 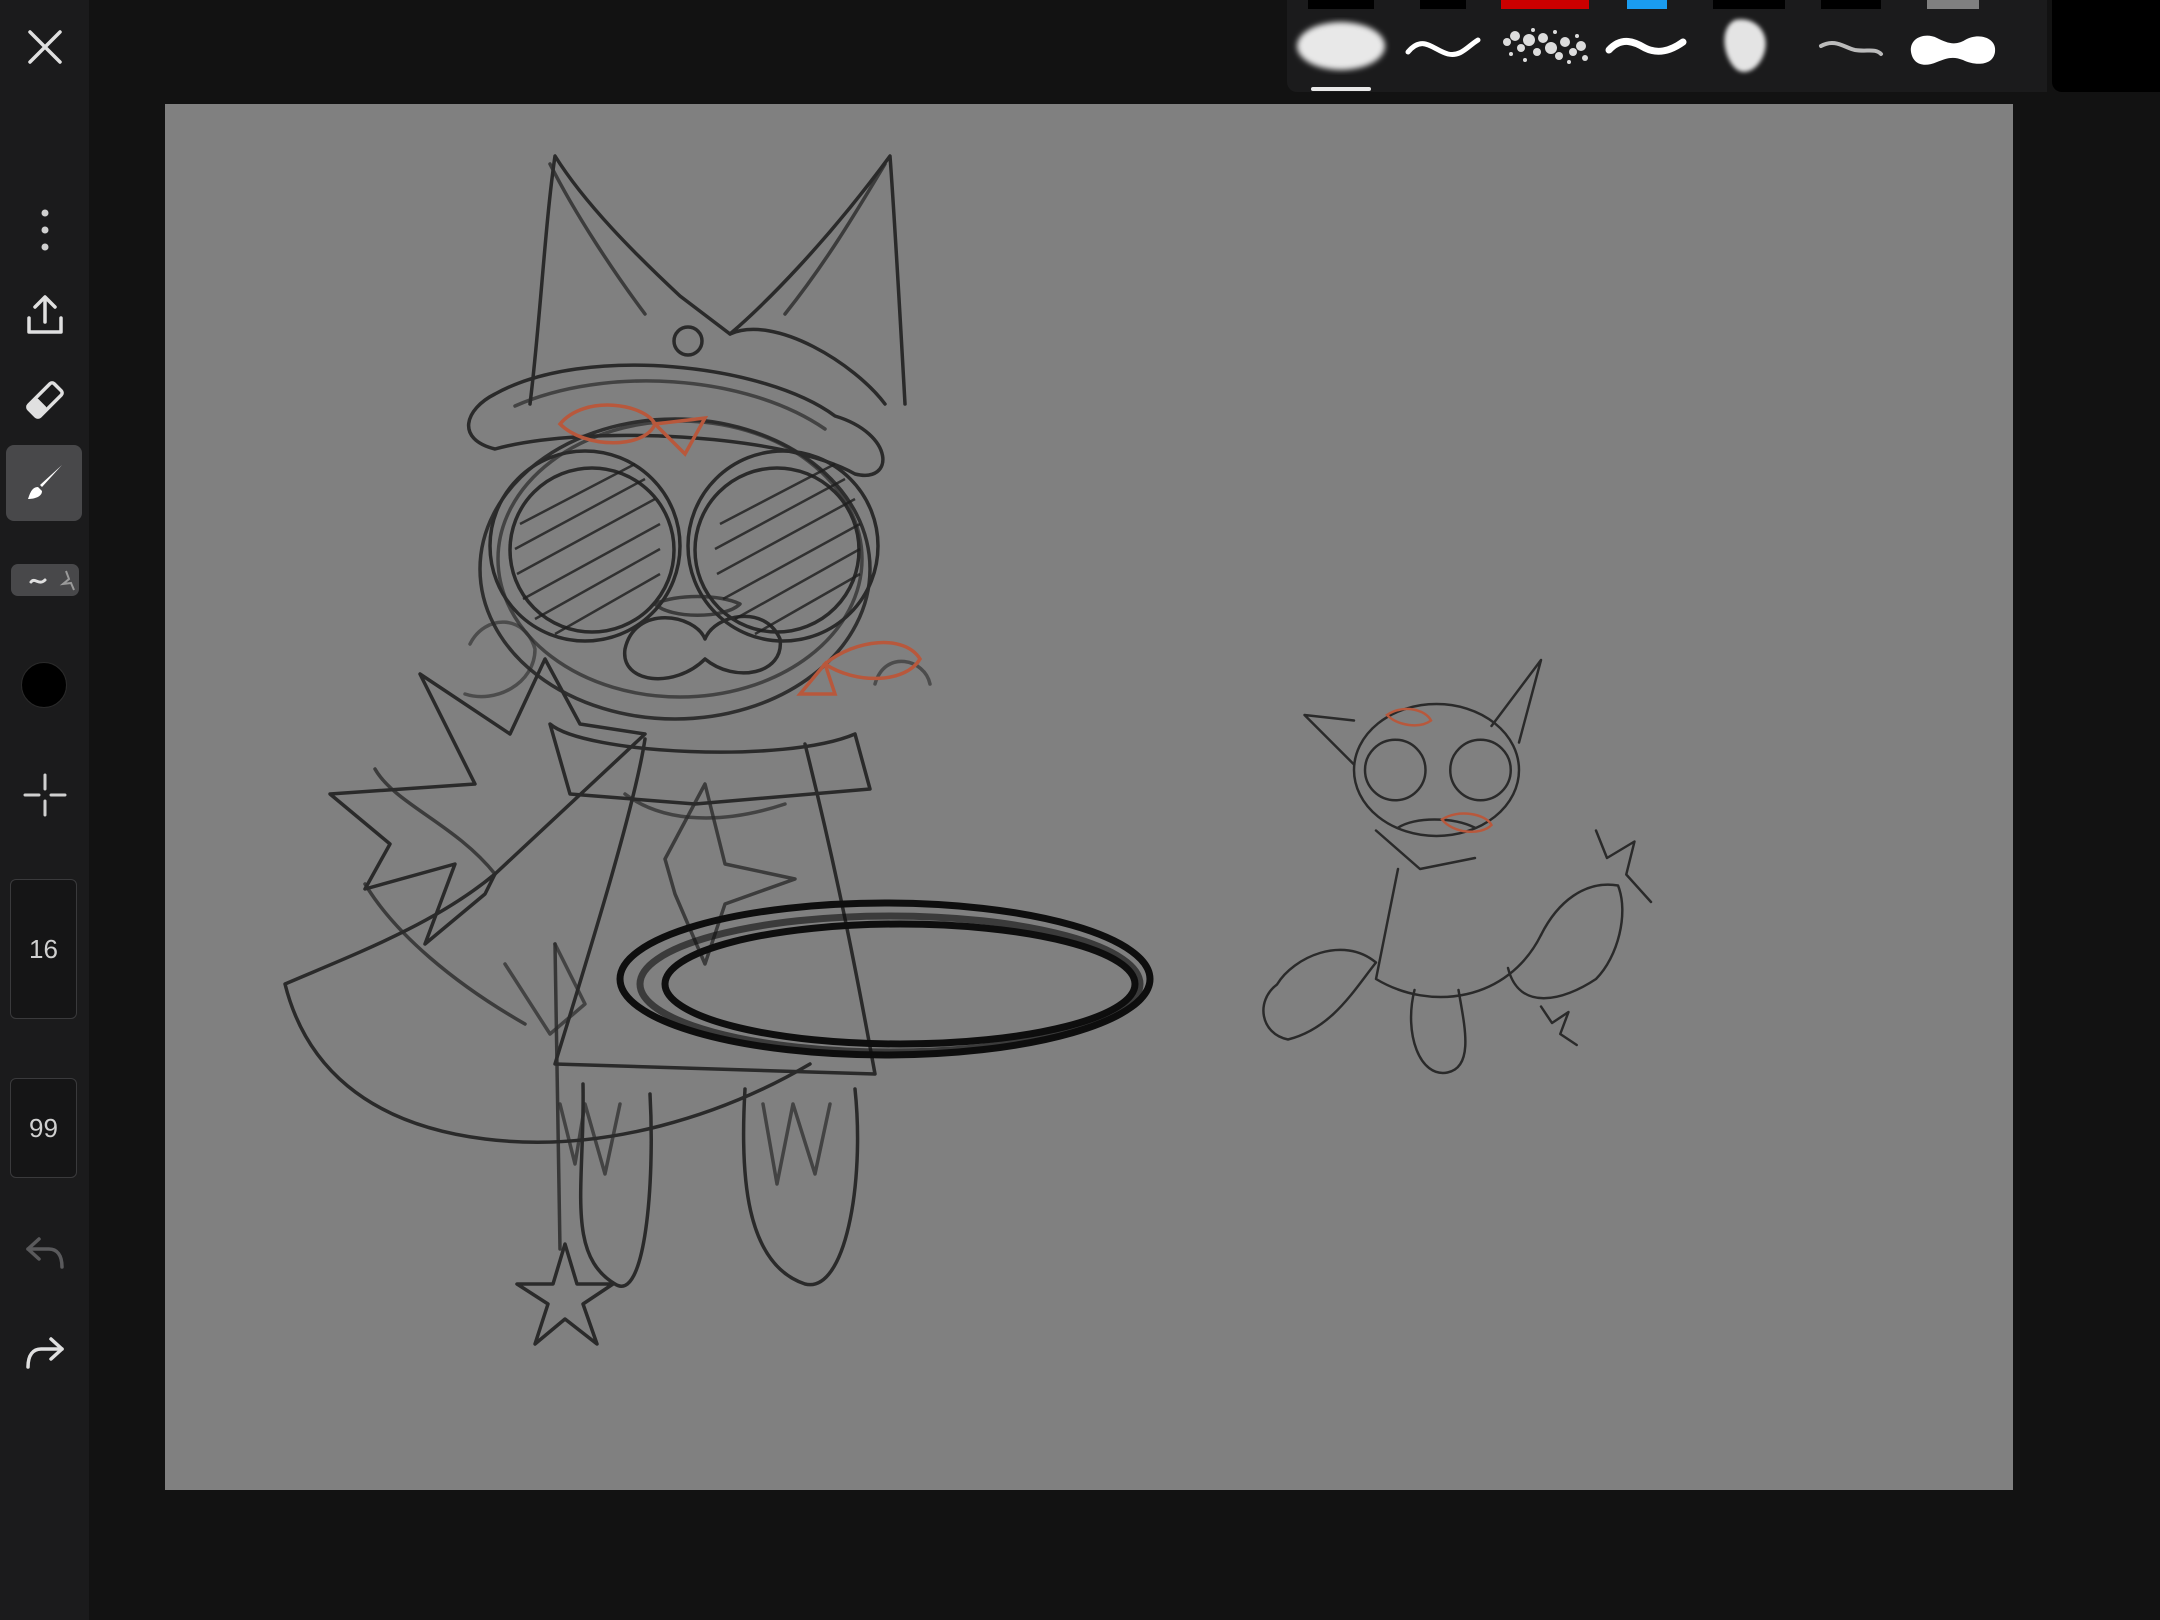 I want to click on undo-icon, so click(x=44, y=1253).